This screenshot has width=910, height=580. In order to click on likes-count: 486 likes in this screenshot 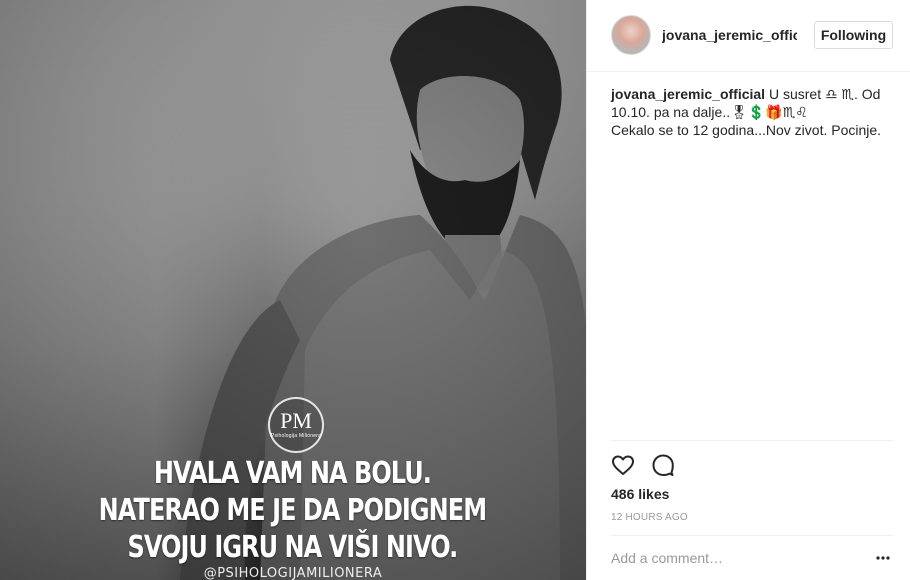, I will do `click(640, 494)`.